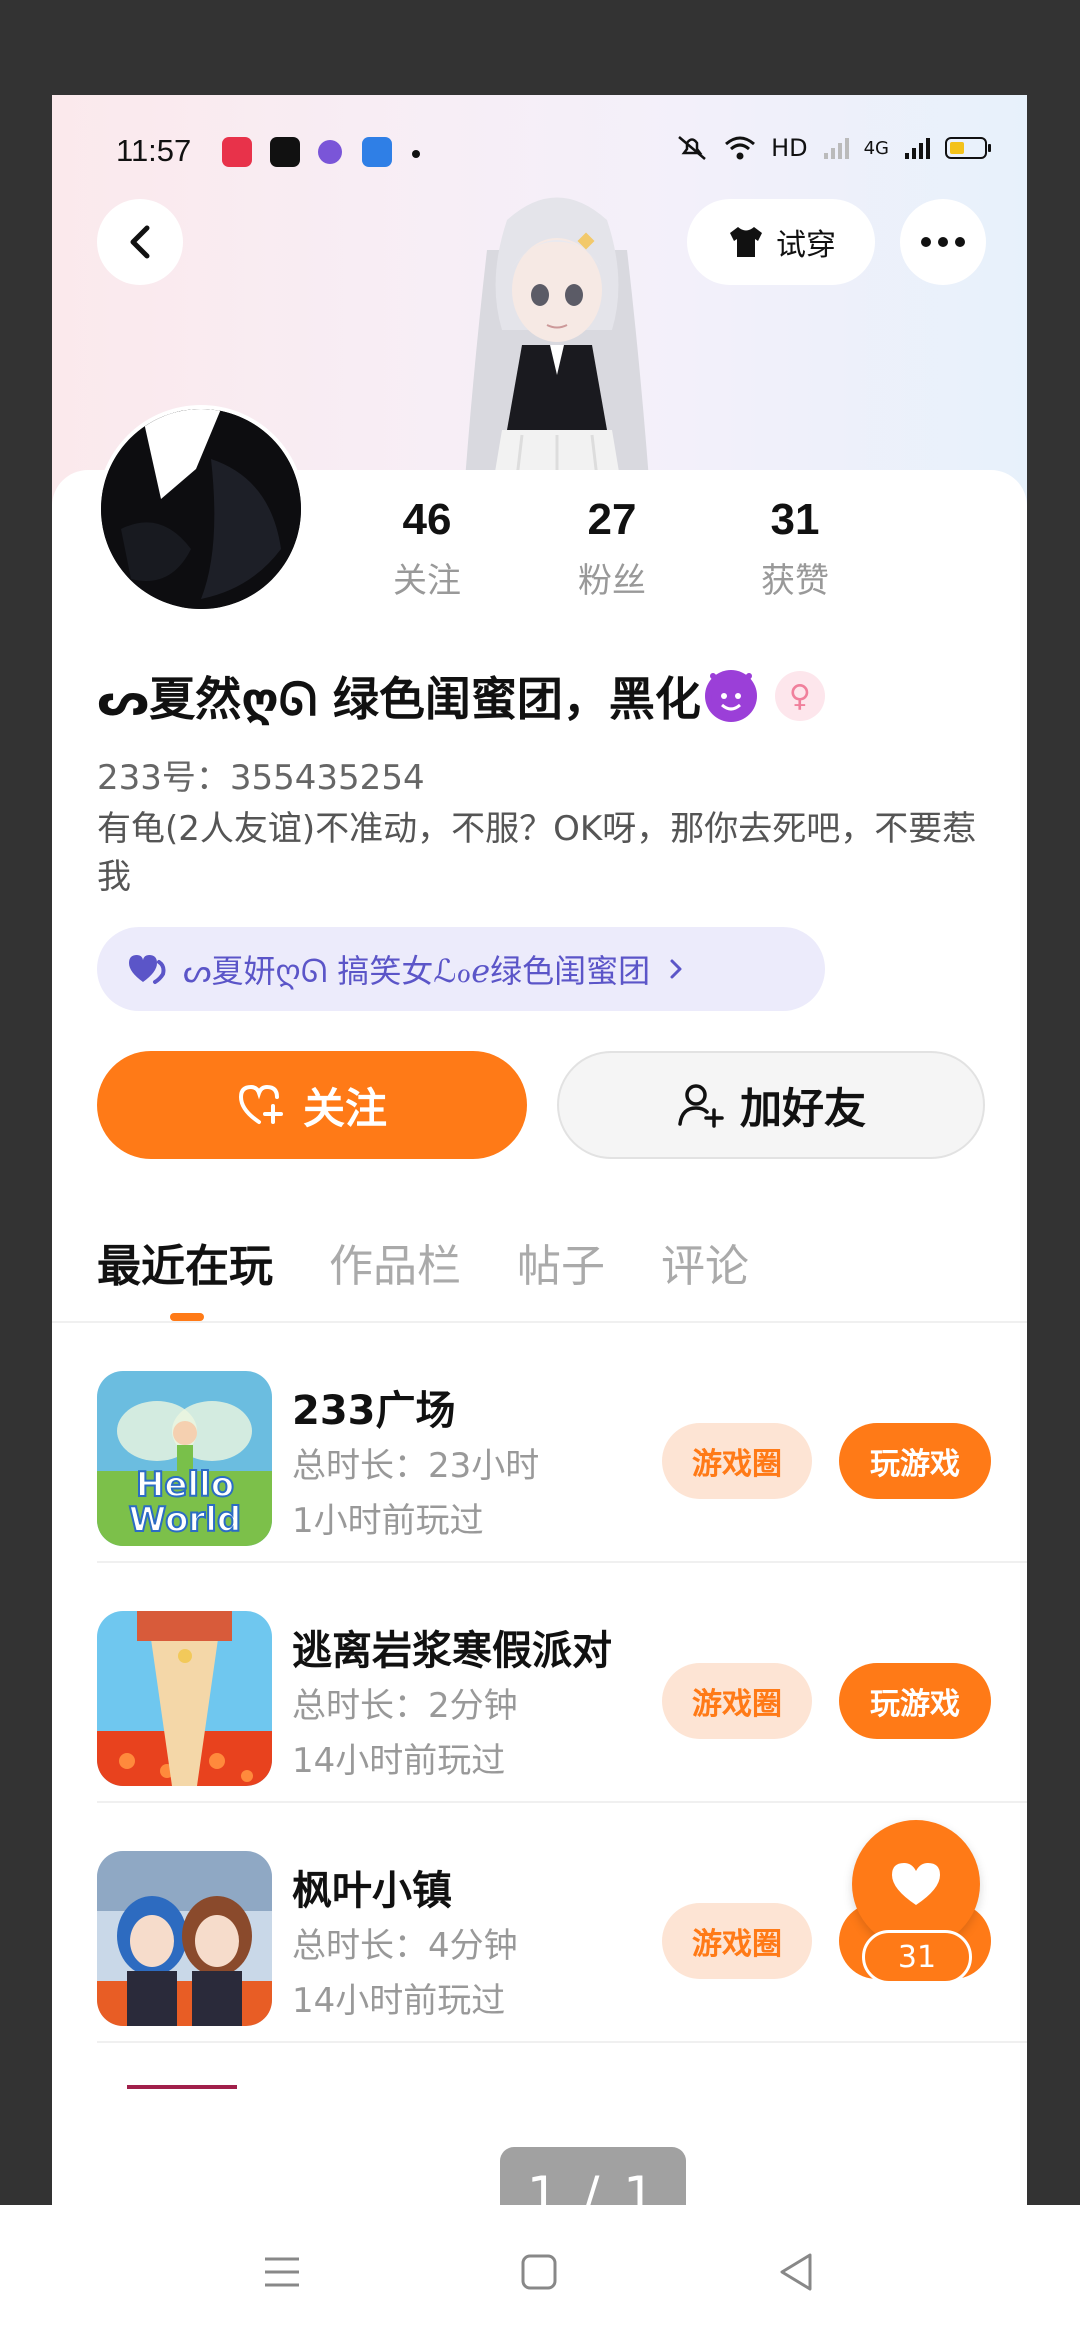 The height and width of the screenshot is (2340, 1080). What do you see at coordinates (184, 1458) in the screenshot?
I see `game-thumbnail: Hello World` at bounding box center [184, 1458].